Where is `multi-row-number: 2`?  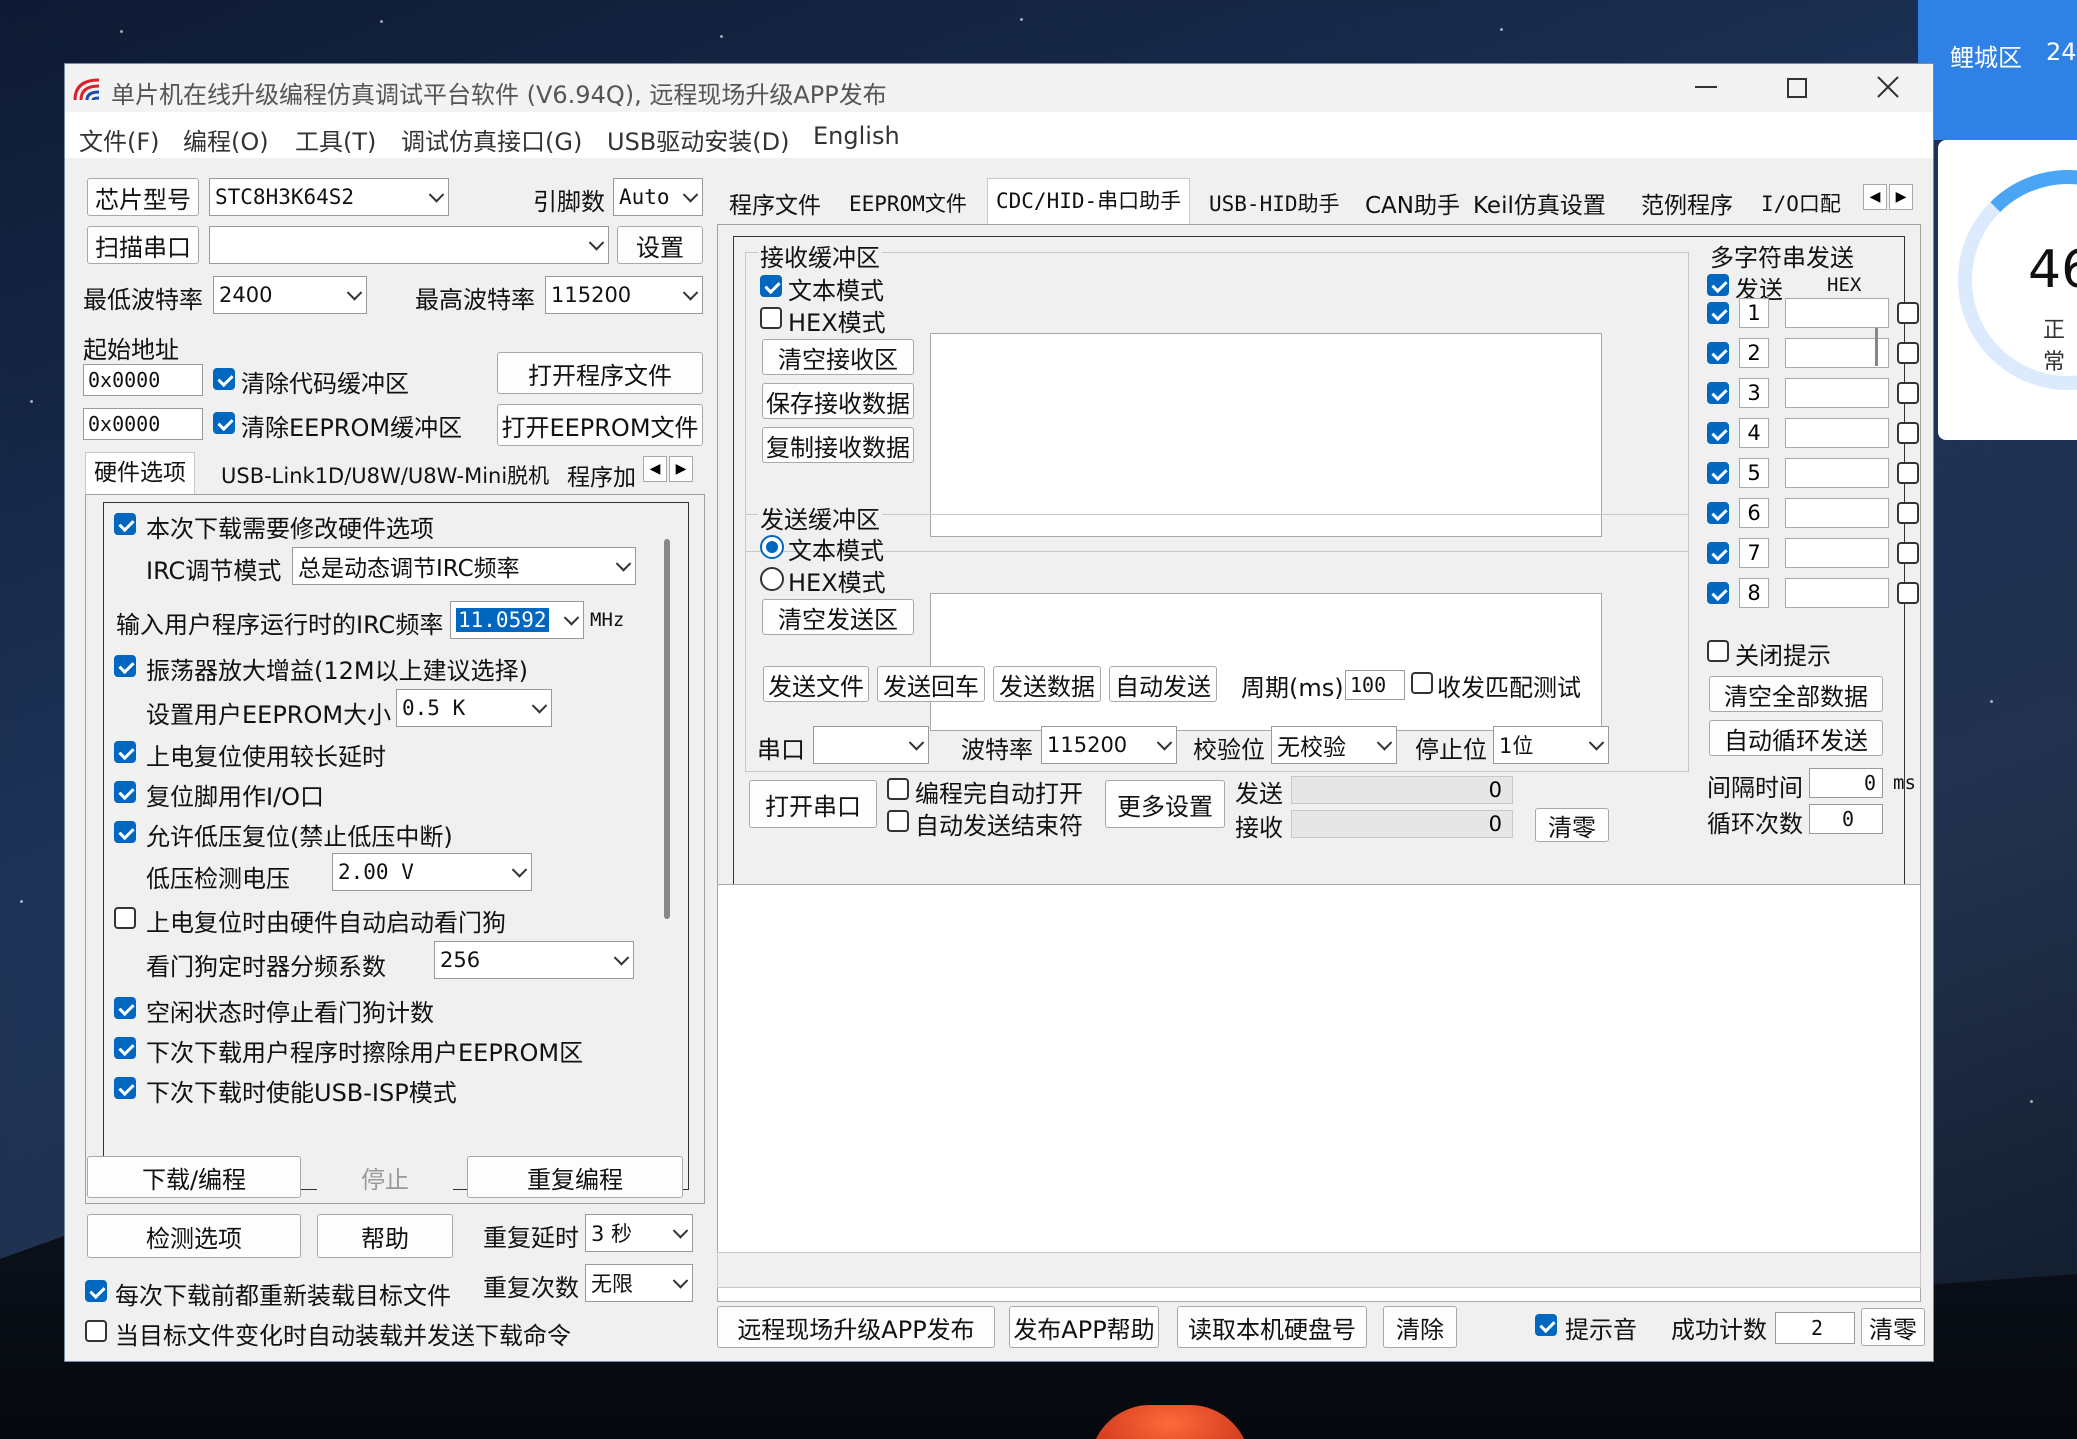 multi-row-number: 2 is located at coordinates (1754, 353).